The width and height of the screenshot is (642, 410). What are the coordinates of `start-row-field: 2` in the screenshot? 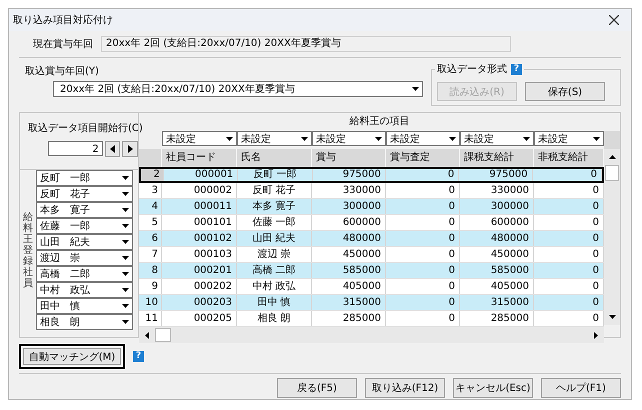 It's located at (75, 148).